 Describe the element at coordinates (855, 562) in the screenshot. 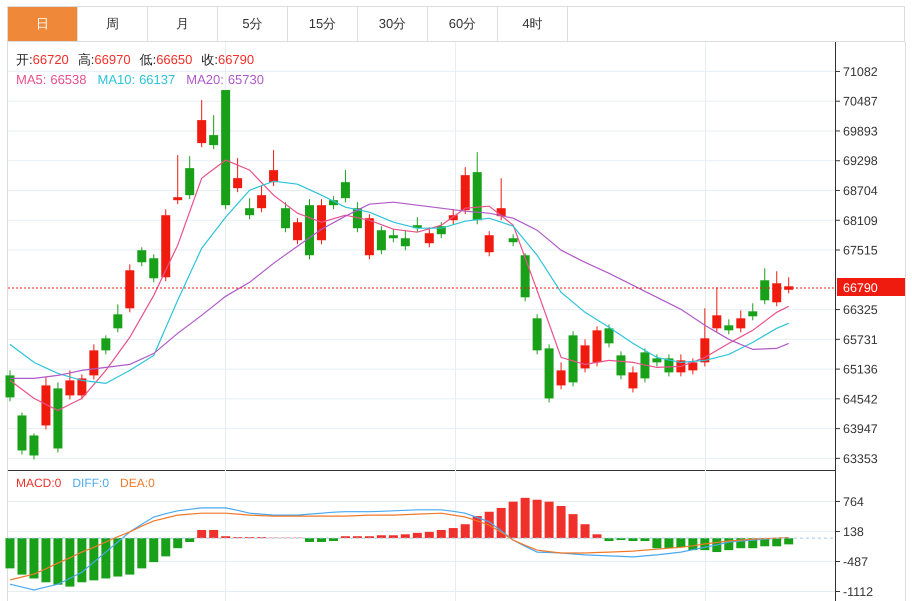

I see `macd-axis-label: -487` at that location.